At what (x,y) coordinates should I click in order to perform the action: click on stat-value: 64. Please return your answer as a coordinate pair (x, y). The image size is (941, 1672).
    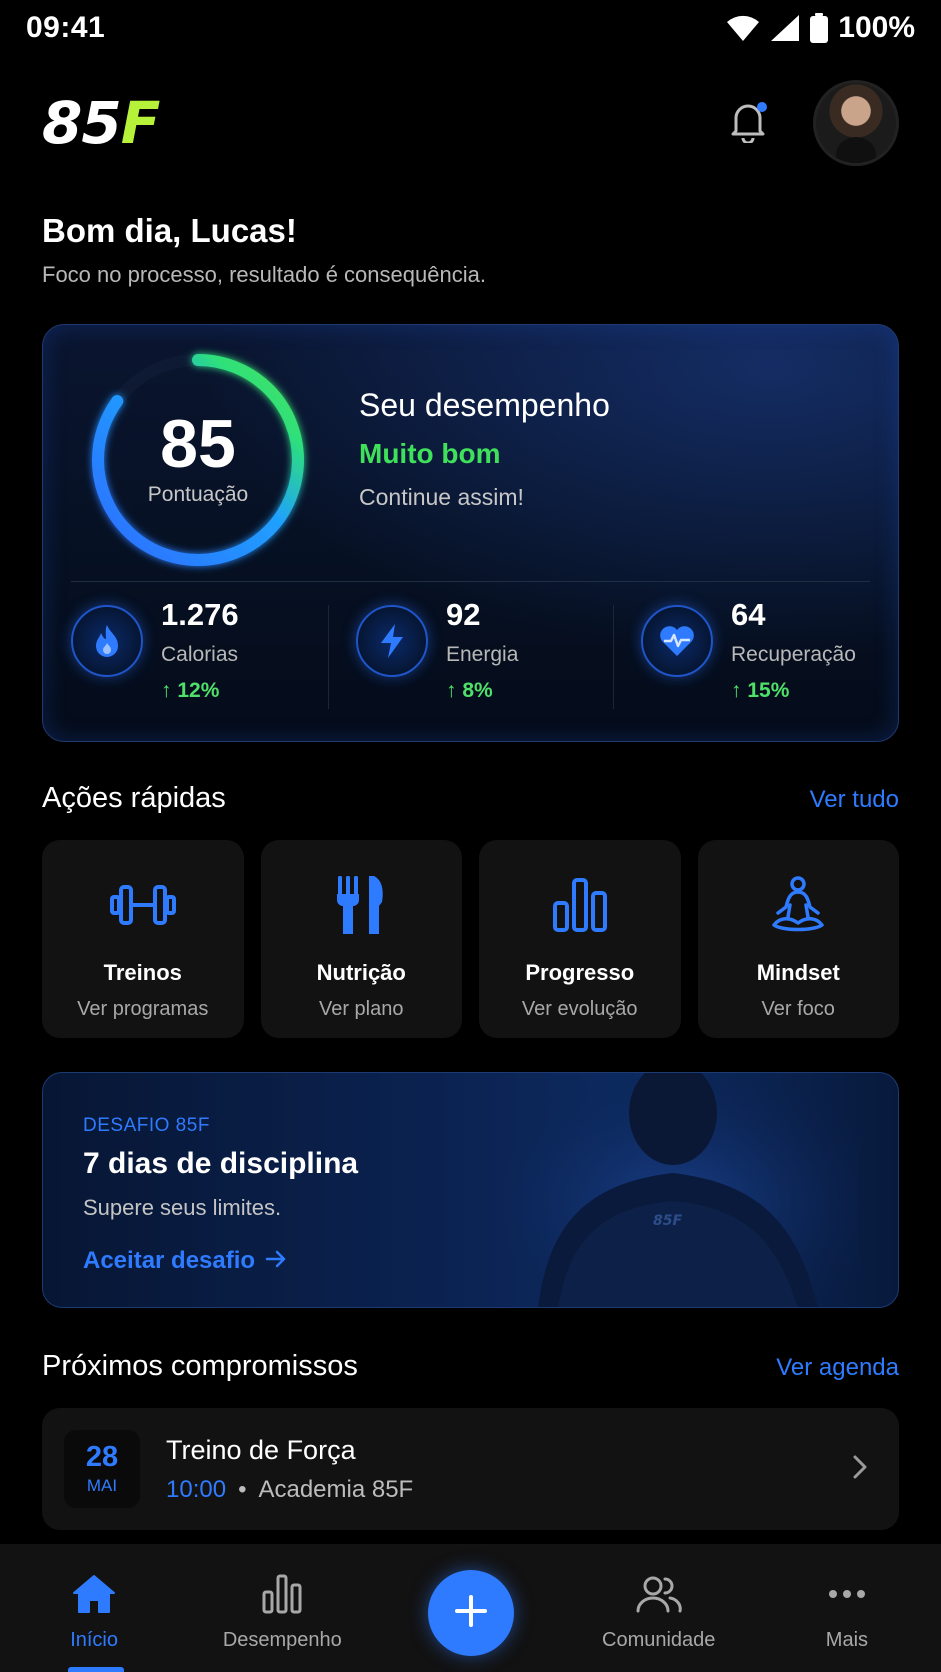
    Looking at the image, I should click on (748, 614).